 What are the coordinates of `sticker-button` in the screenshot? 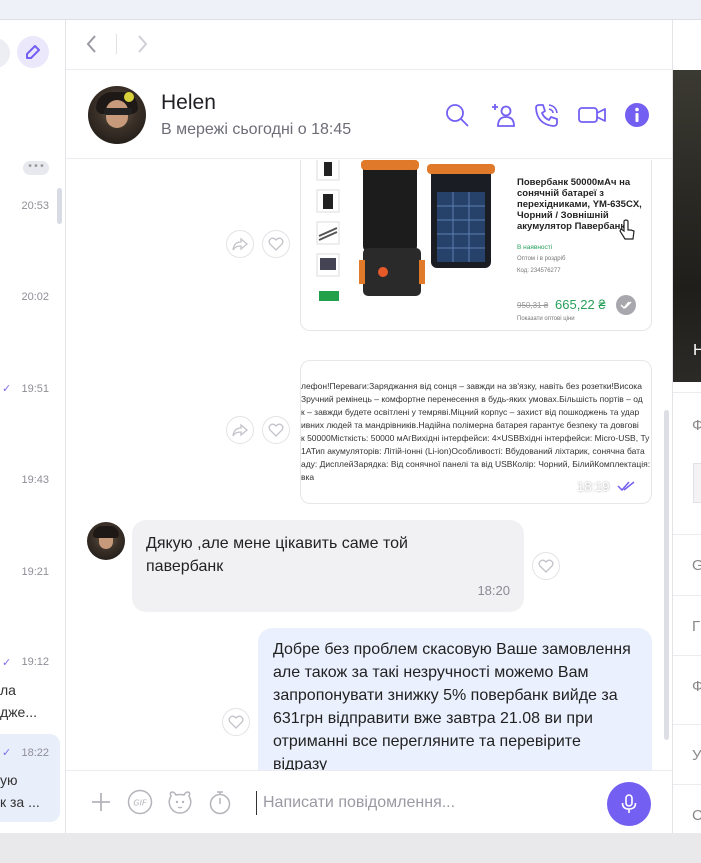 It's located at (180, 802).